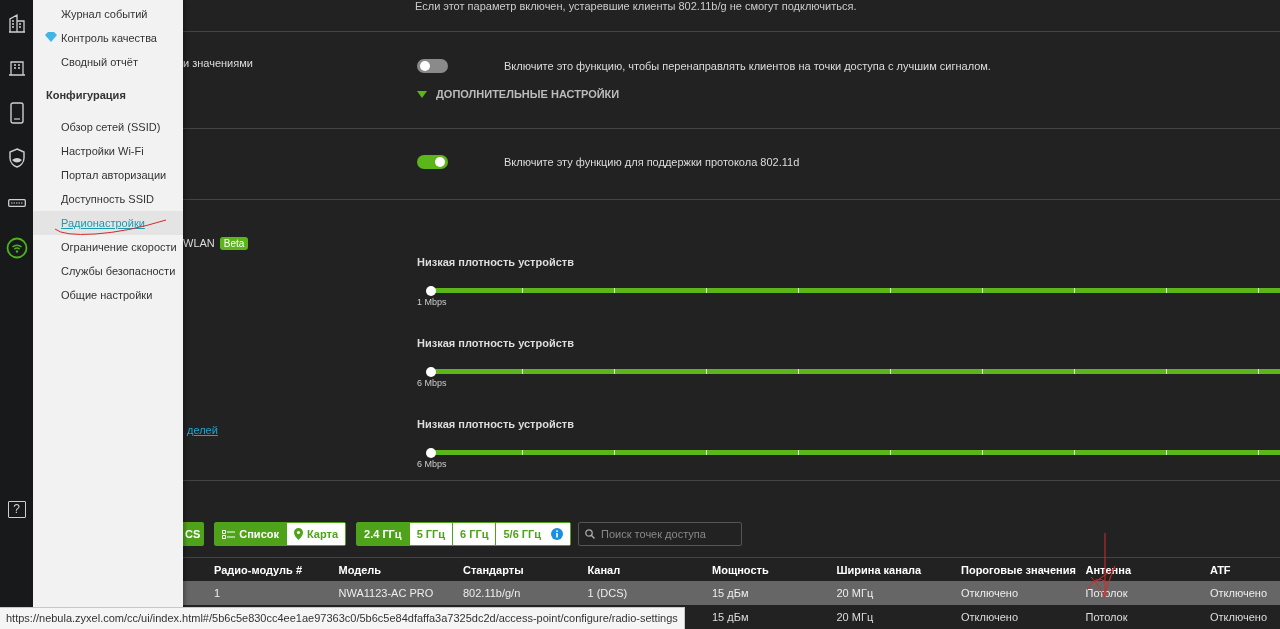 The image size is (1280, 629). What do you see at coordinates (234, 243) in the screenshot?
I see `beta-badge: Beta` at bounding box center [234, 243].